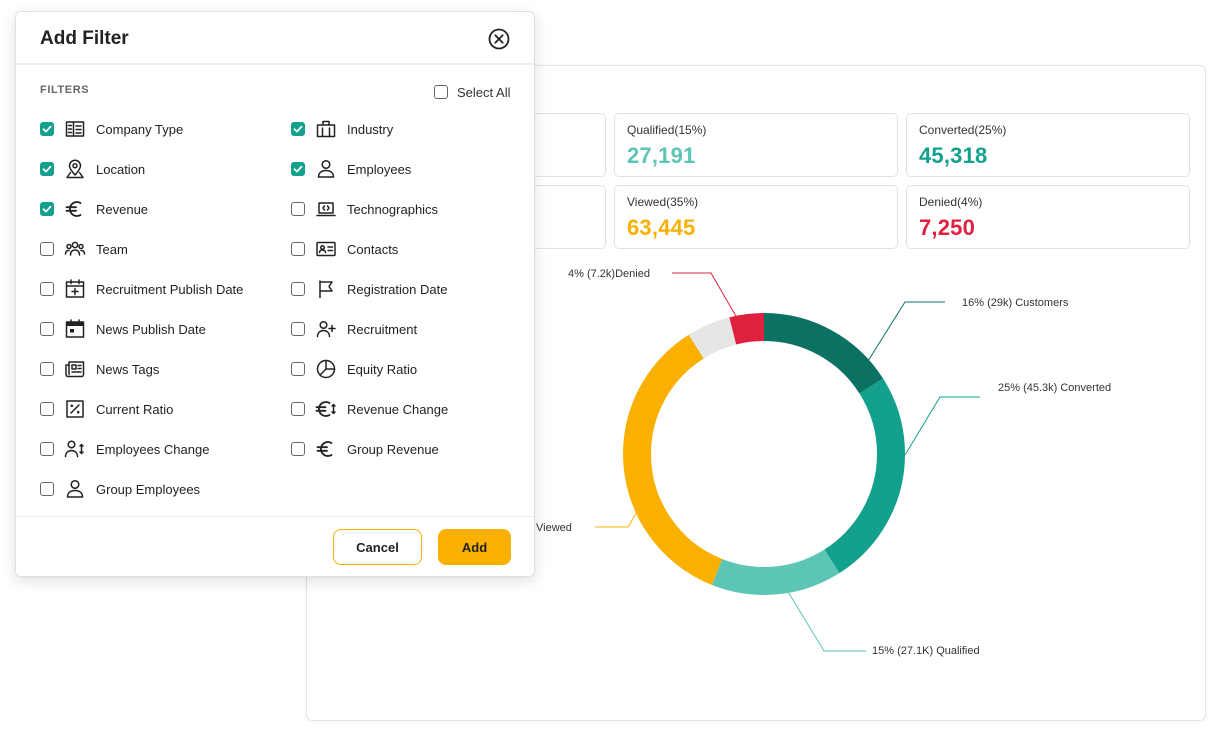  What do you see at coordinates (326, 289) in the screenshot?
I see `flag-icon` at bounding box center [326, 289].